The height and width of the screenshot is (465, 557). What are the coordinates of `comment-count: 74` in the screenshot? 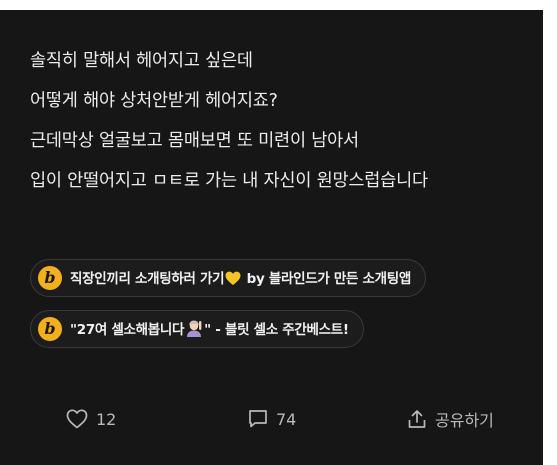 It's located at (286, 419).